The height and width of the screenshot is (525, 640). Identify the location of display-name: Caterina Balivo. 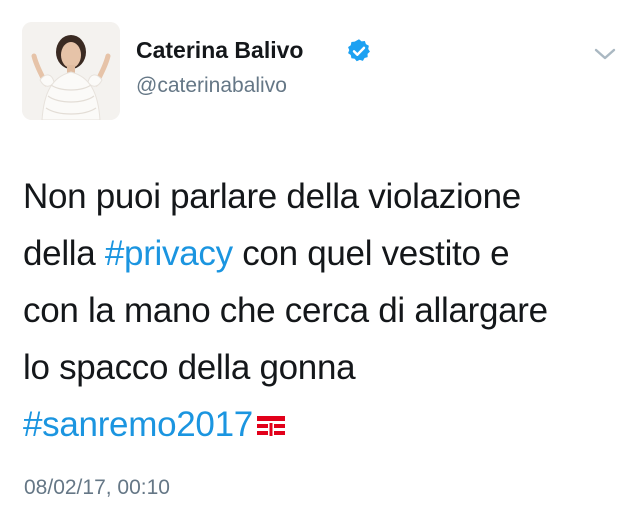
(219, 50).